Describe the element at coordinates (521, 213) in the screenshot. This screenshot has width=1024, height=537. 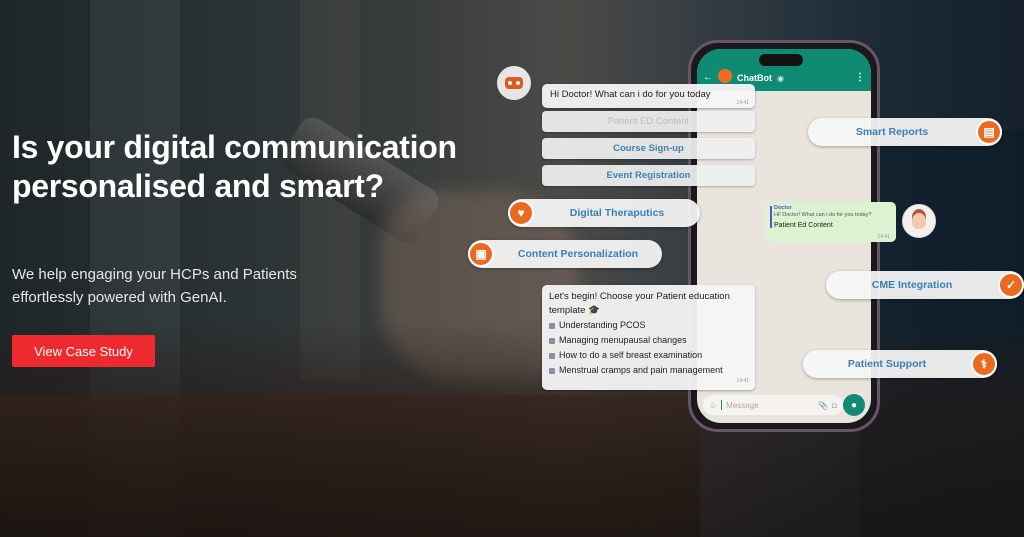
I see `heart-pulse-icon: ♥` at that location.